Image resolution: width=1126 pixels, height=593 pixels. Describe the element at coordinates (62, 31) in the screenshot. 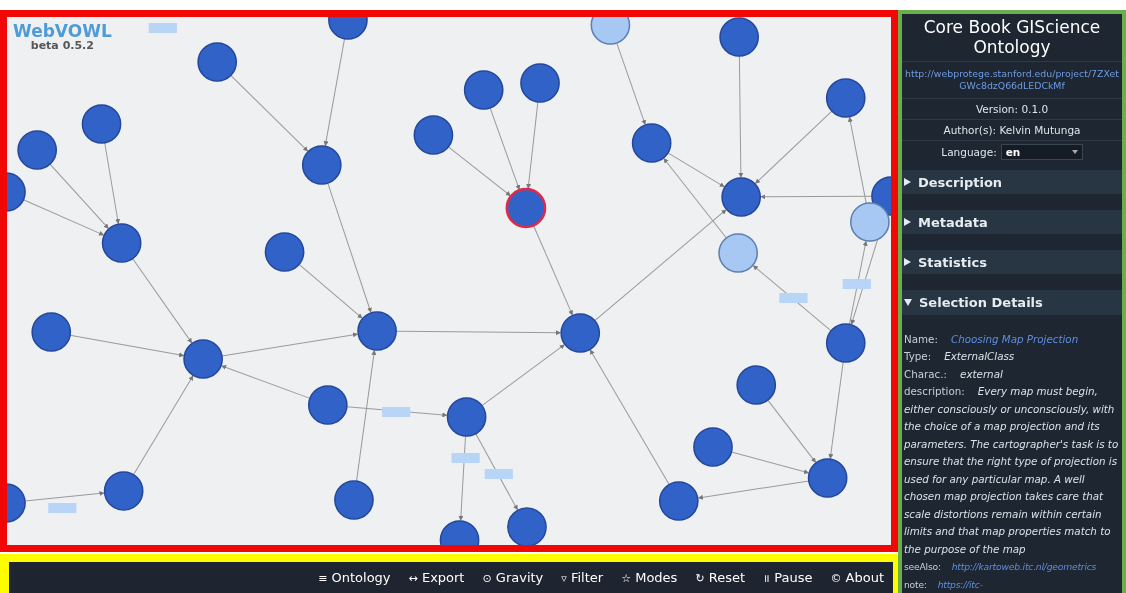

I see `logo-title: WebVOWL` at that location.